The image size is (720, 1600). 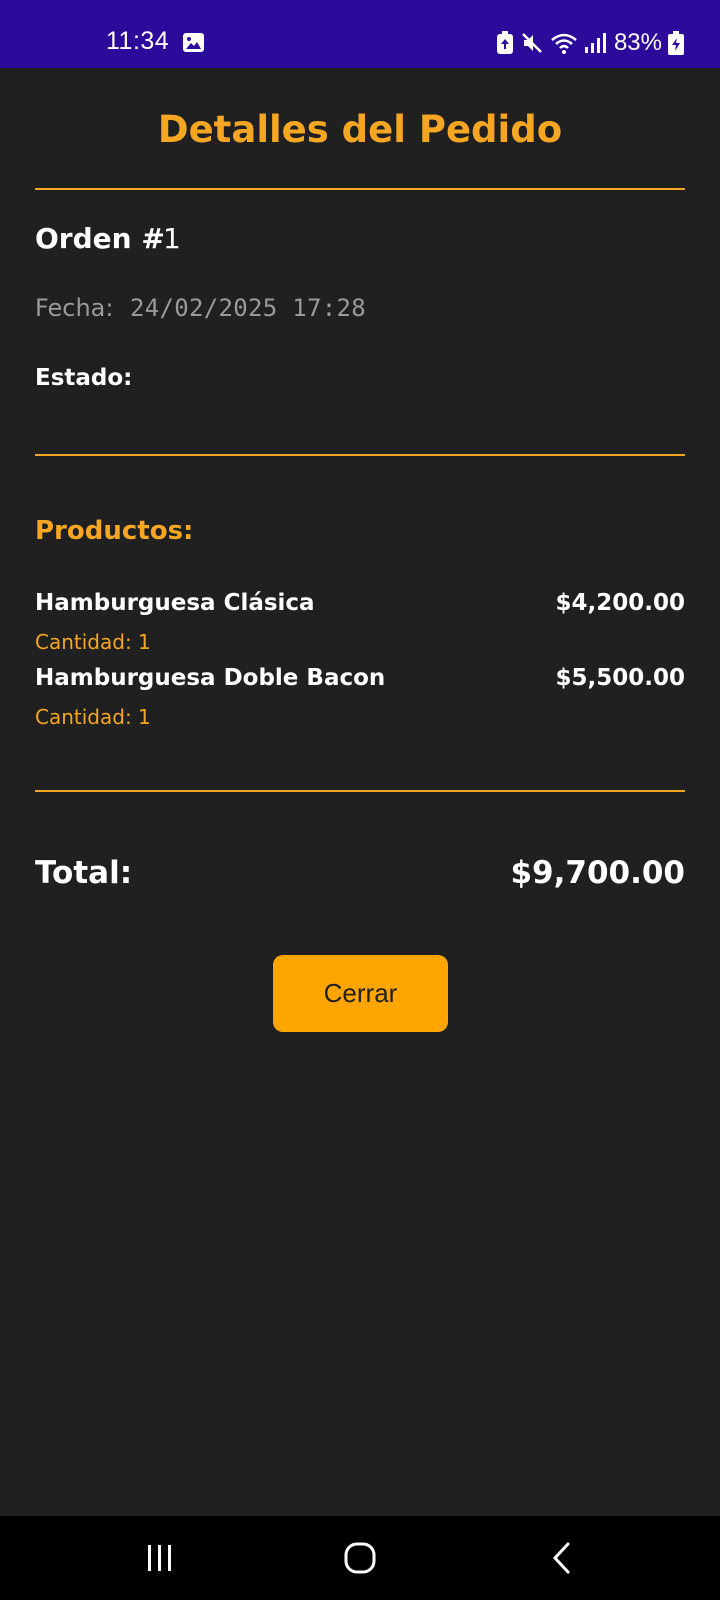 What do you see at coordinates (84, 378) in the screenshot?
I see `order-status-label: Estado:` at bounding box center [84, 378].